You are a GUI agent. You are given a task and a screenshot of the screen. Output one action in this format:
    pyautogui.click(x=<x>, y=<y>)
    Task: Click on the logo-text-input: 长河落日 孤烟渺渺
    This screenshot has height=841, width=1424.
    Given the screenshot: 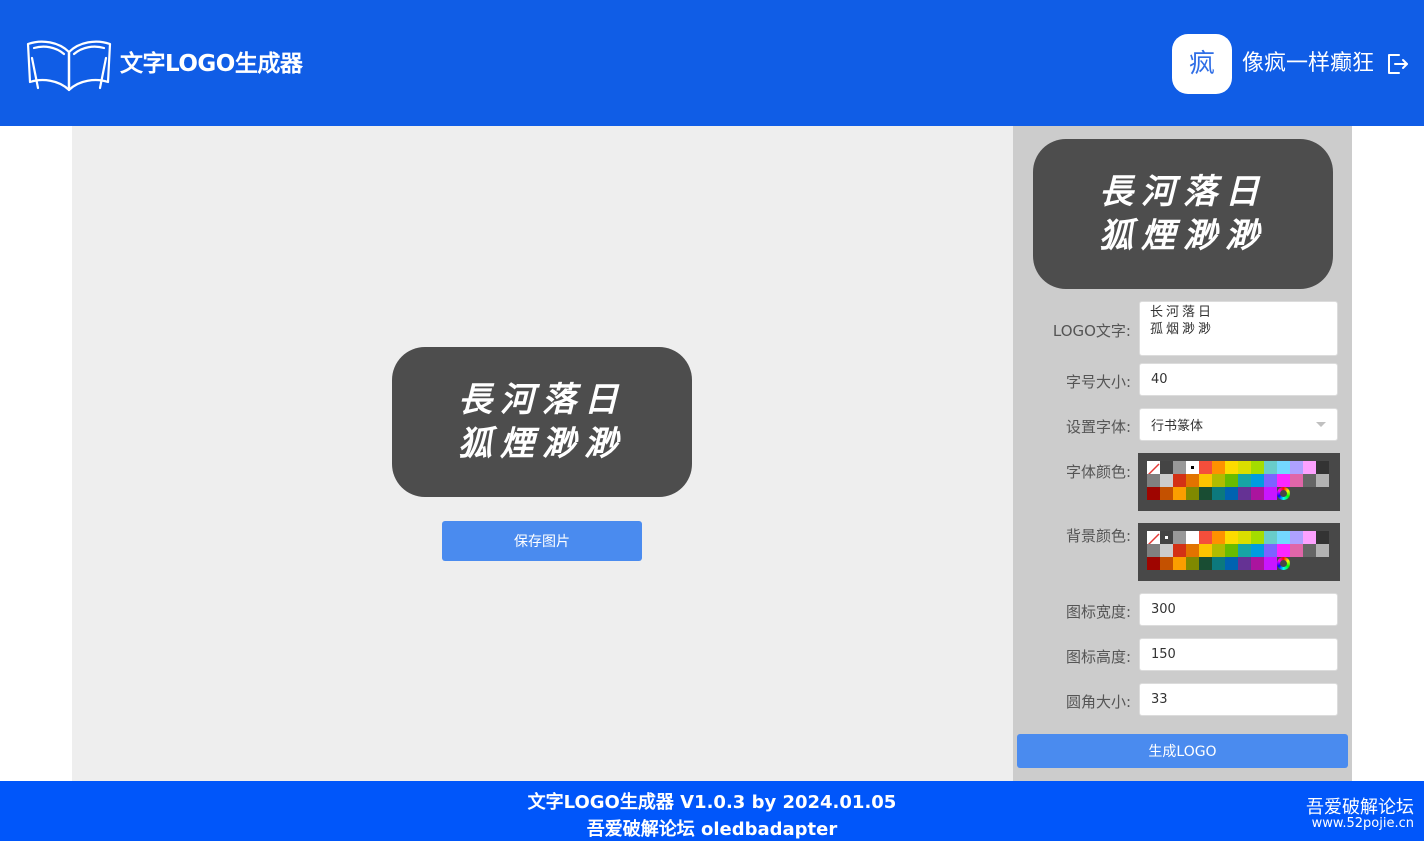 What is the action you would take?
    pyautogui.click(x=1238, y=328)
    